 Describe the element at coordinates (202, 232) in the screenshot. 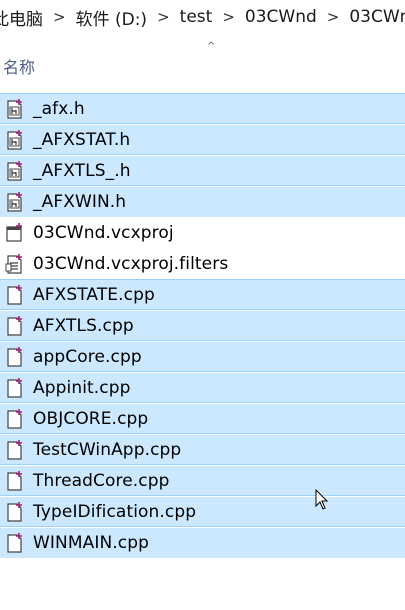

I see `file-row: 03CWnd.vcxproj` at that location.